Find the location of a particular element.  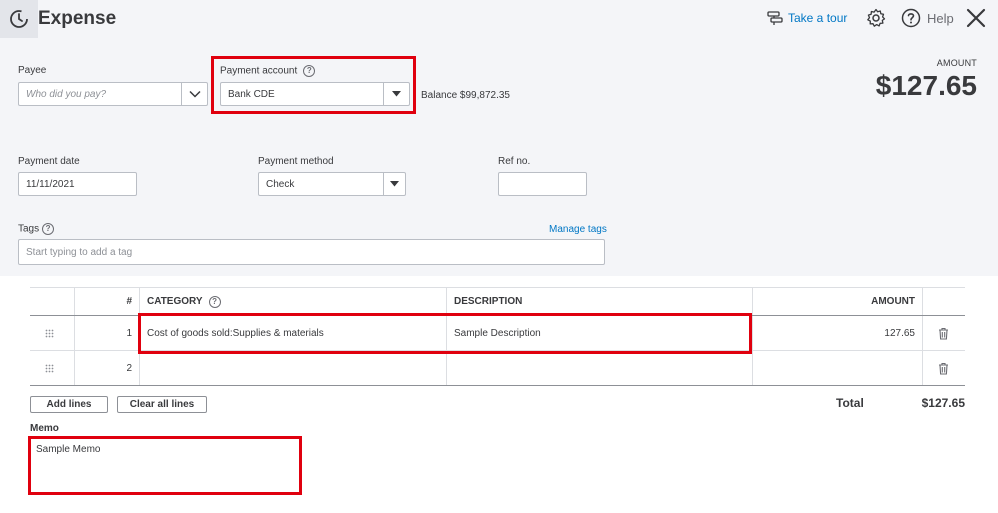

chevron-down-icon is located at coordinates (194, 94).